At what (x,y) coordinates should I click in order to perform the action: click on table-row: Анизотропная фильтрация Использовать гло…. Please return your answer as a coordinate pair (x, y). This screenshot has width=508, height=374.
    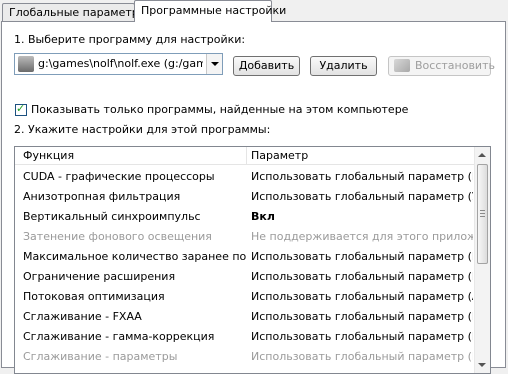
    Looking at the image, I should click on (245, 197).